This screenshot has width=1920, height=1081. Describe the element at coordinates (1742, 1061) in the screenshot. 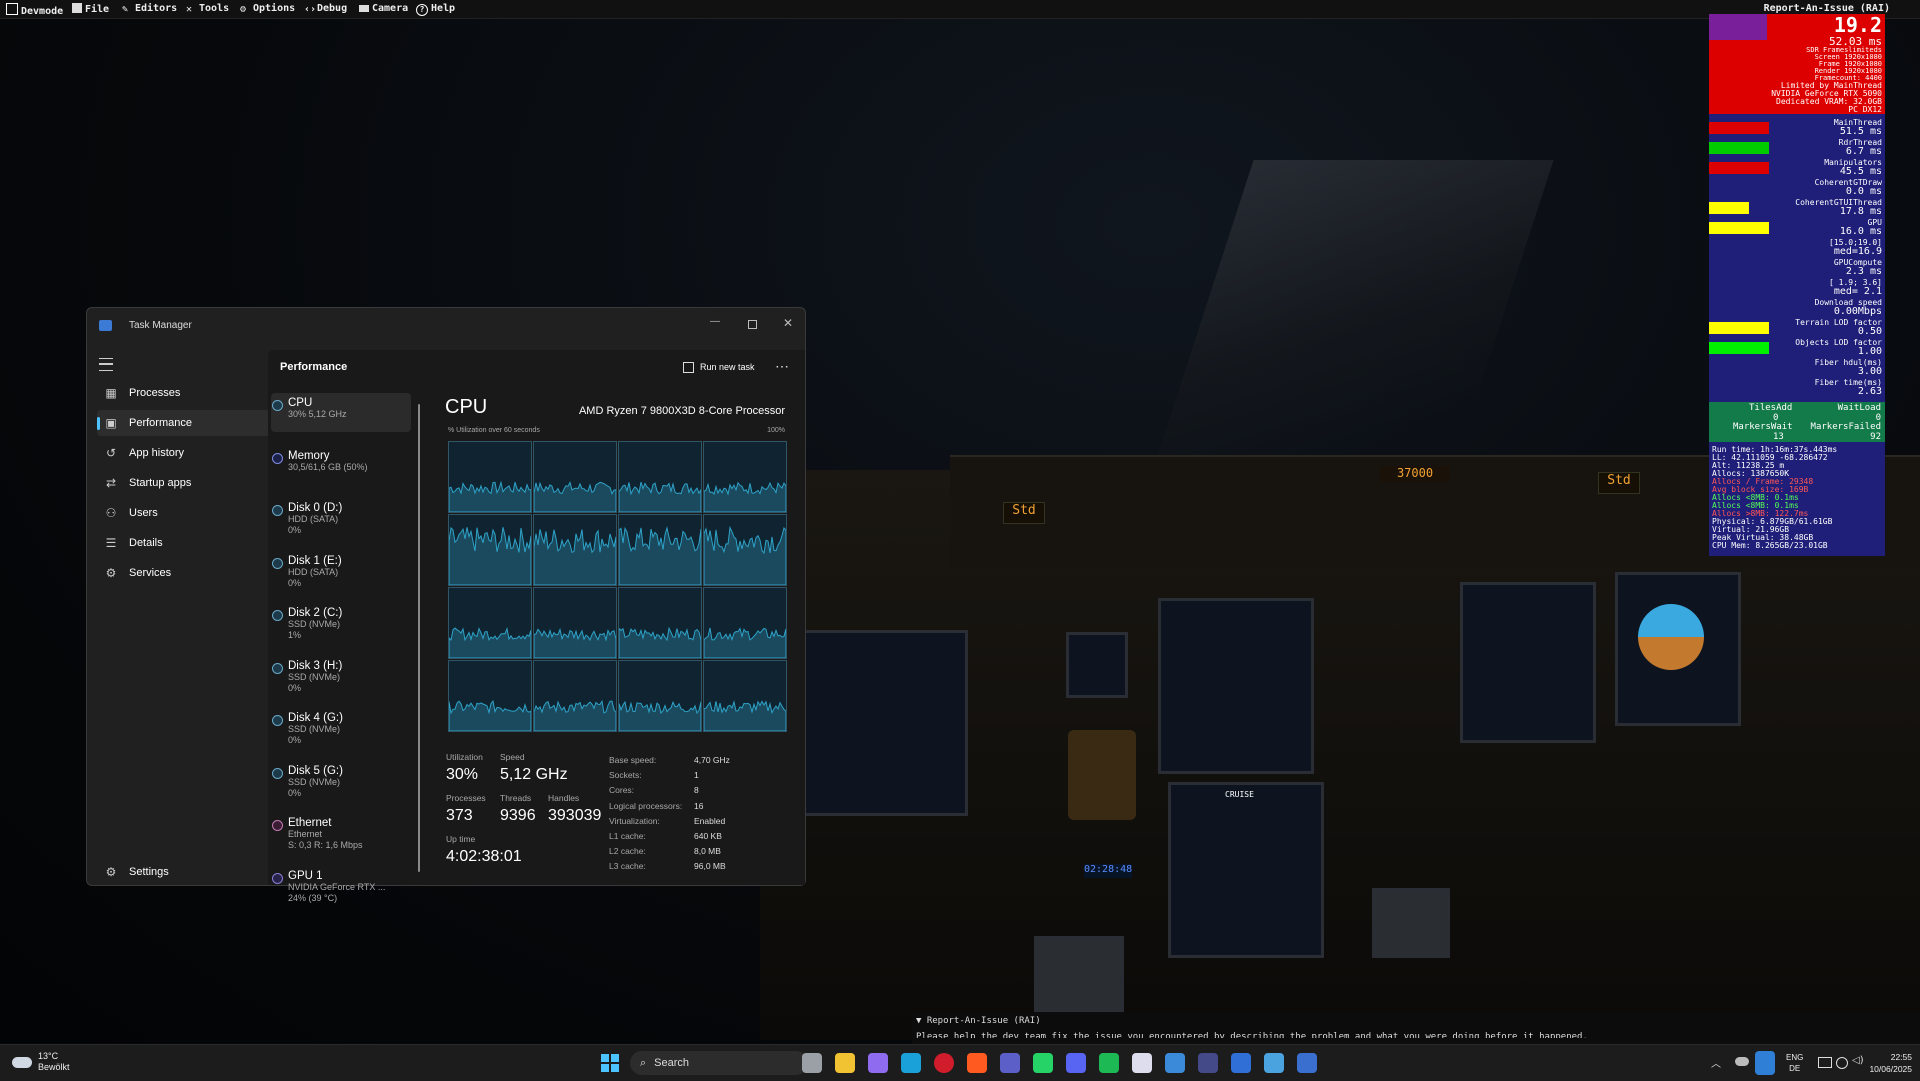

I see `tray-onedrive-icon` at that location.